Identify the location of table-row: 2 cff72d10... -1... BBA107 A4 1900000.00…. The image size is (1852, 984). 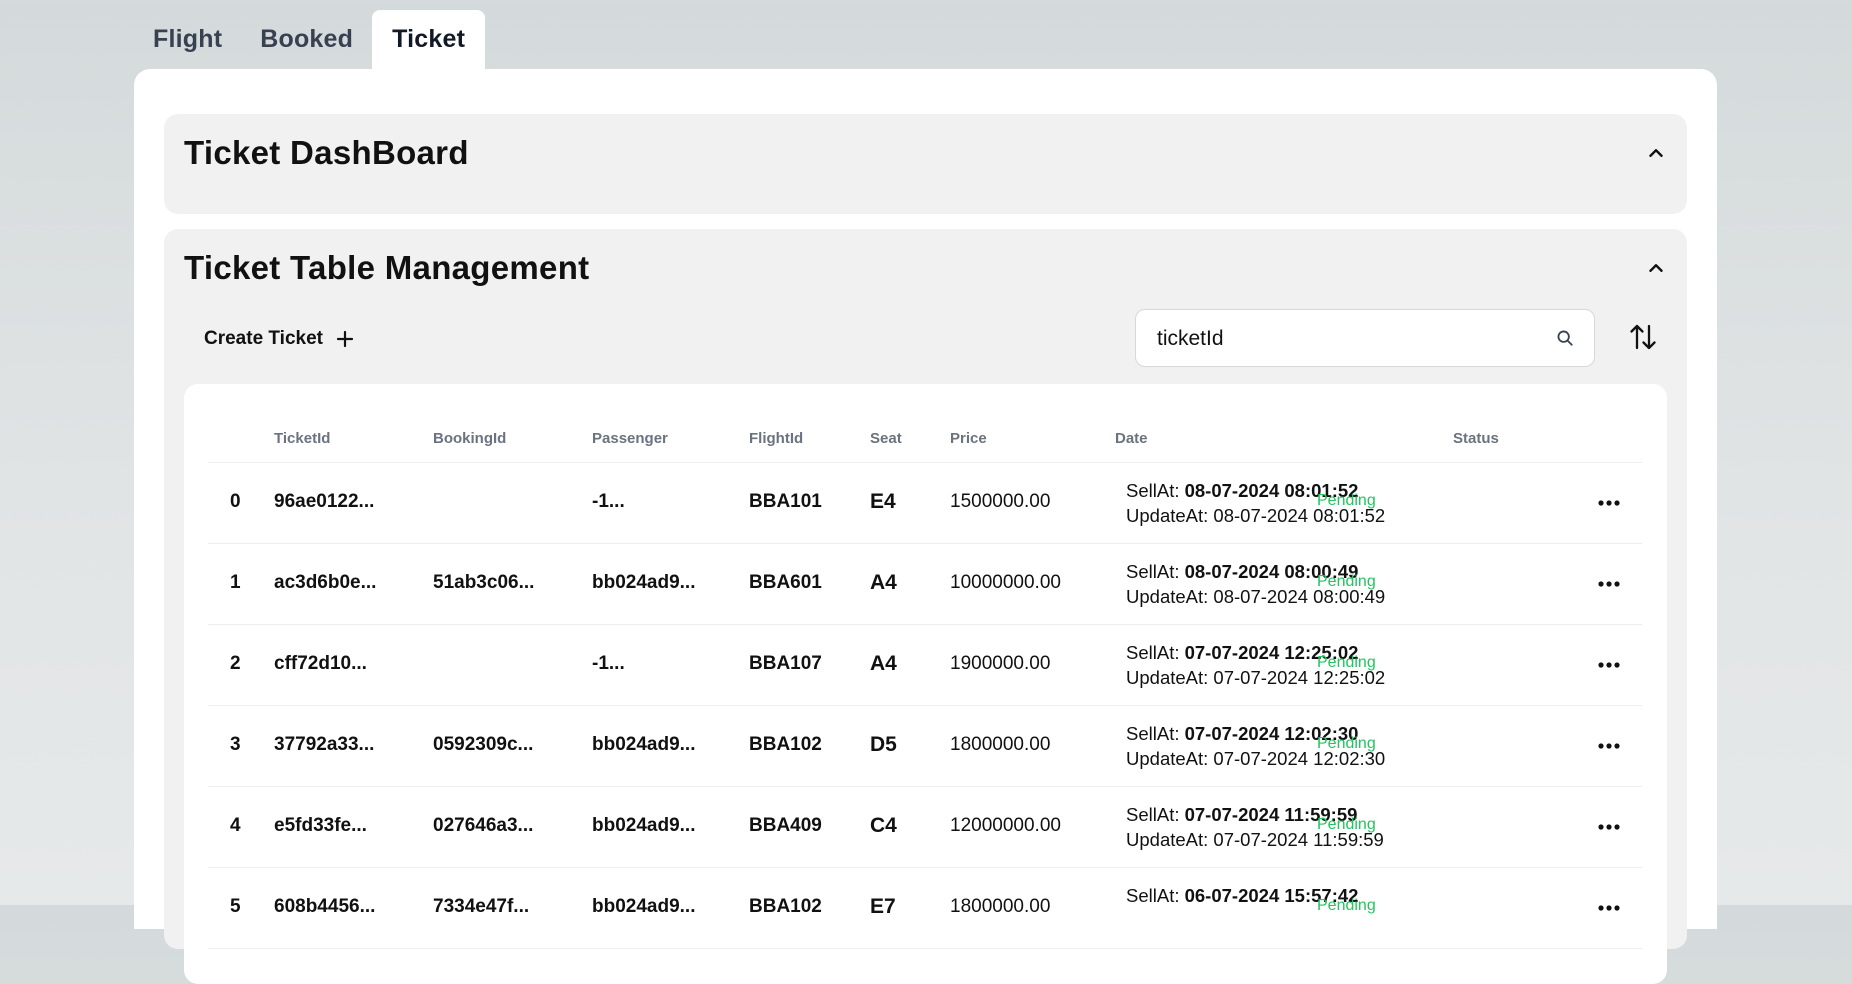
(925, 665).